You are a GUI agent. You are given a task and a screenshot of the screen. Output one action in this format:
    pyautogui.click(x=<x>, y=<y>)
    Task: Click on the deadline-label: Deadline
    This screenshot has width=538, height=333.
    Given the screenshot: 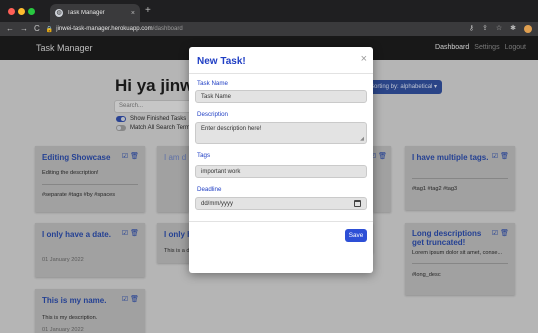 What is the action you would take?
    pyautogui.click(x=209, y=189)
    